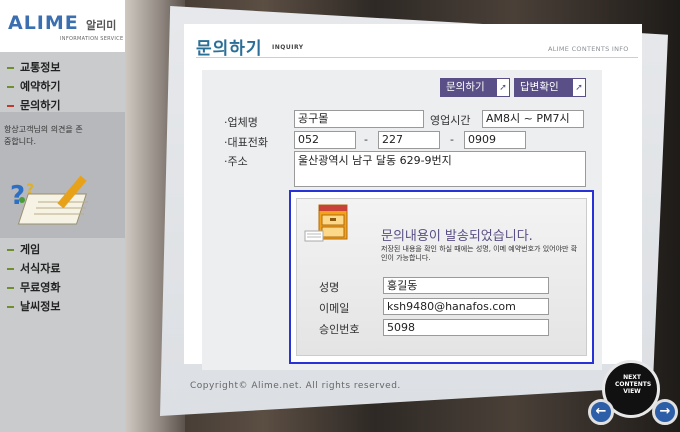 This screenshot has width=680, height=432. Describe the element at coordinates (329, 287) in the screenshot. I see `name-label: 성명` at that location.